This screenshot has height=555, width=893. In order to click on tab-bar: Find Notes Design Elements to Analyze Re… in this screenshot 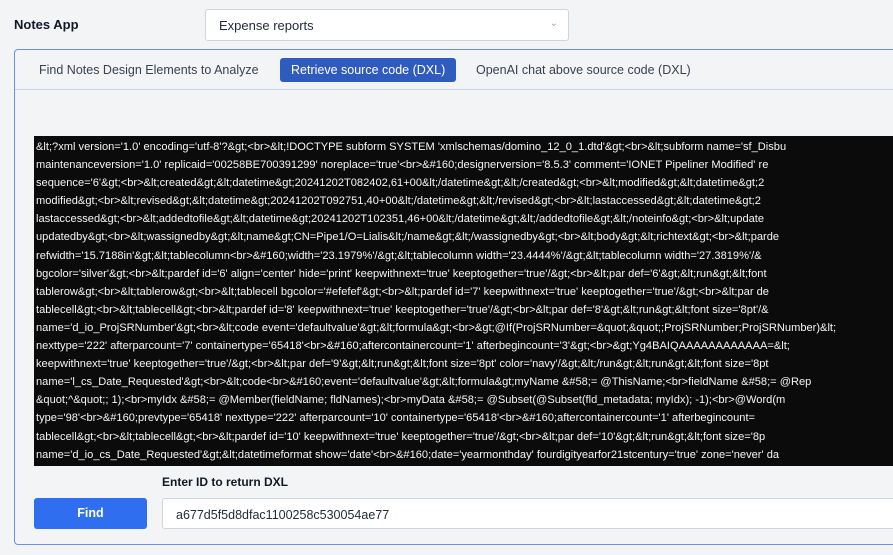, I will do `click(454, 70)`.